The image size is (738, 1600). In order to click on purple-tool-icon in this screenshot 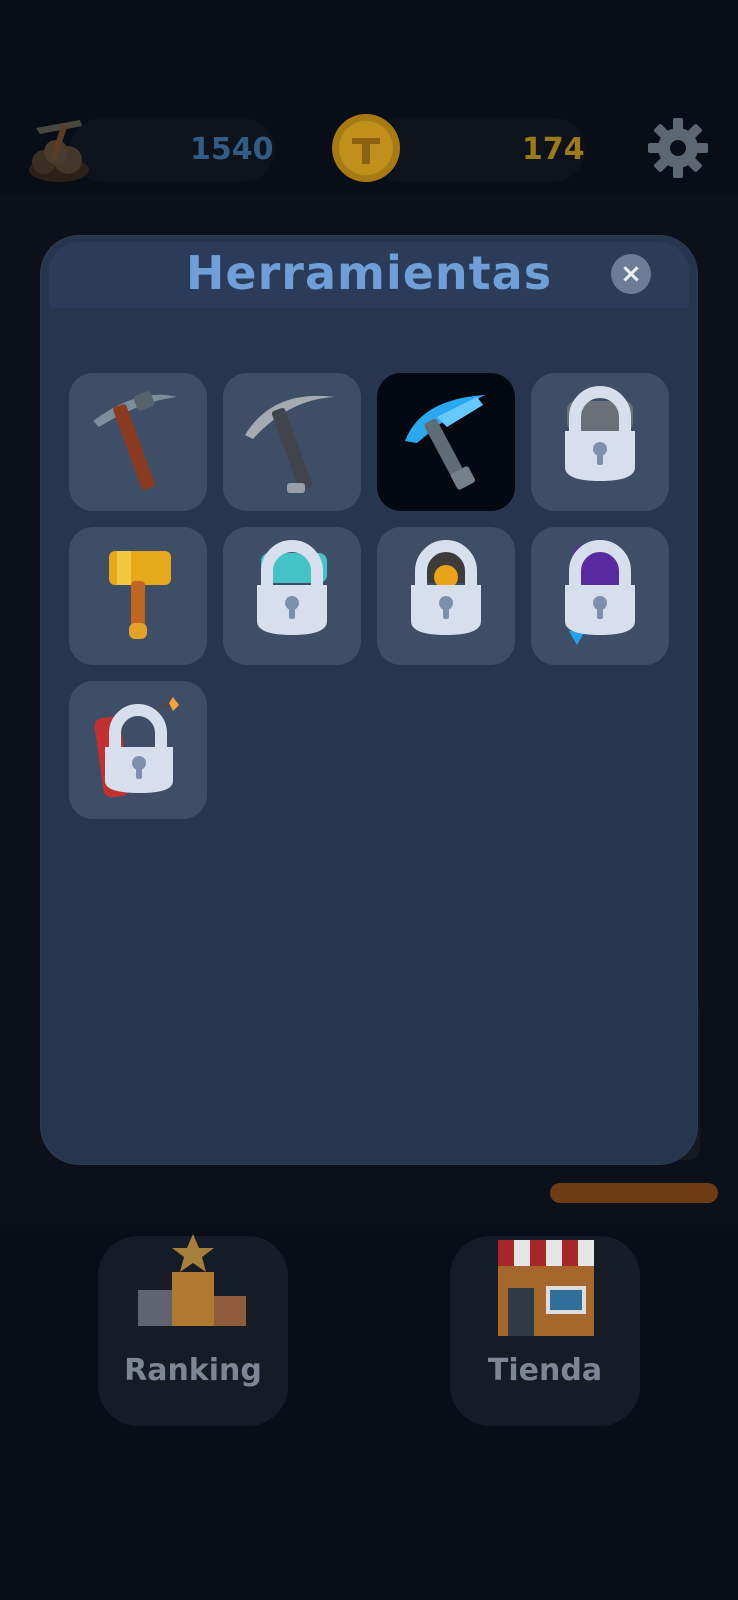, I will do `click(600, 592)`.